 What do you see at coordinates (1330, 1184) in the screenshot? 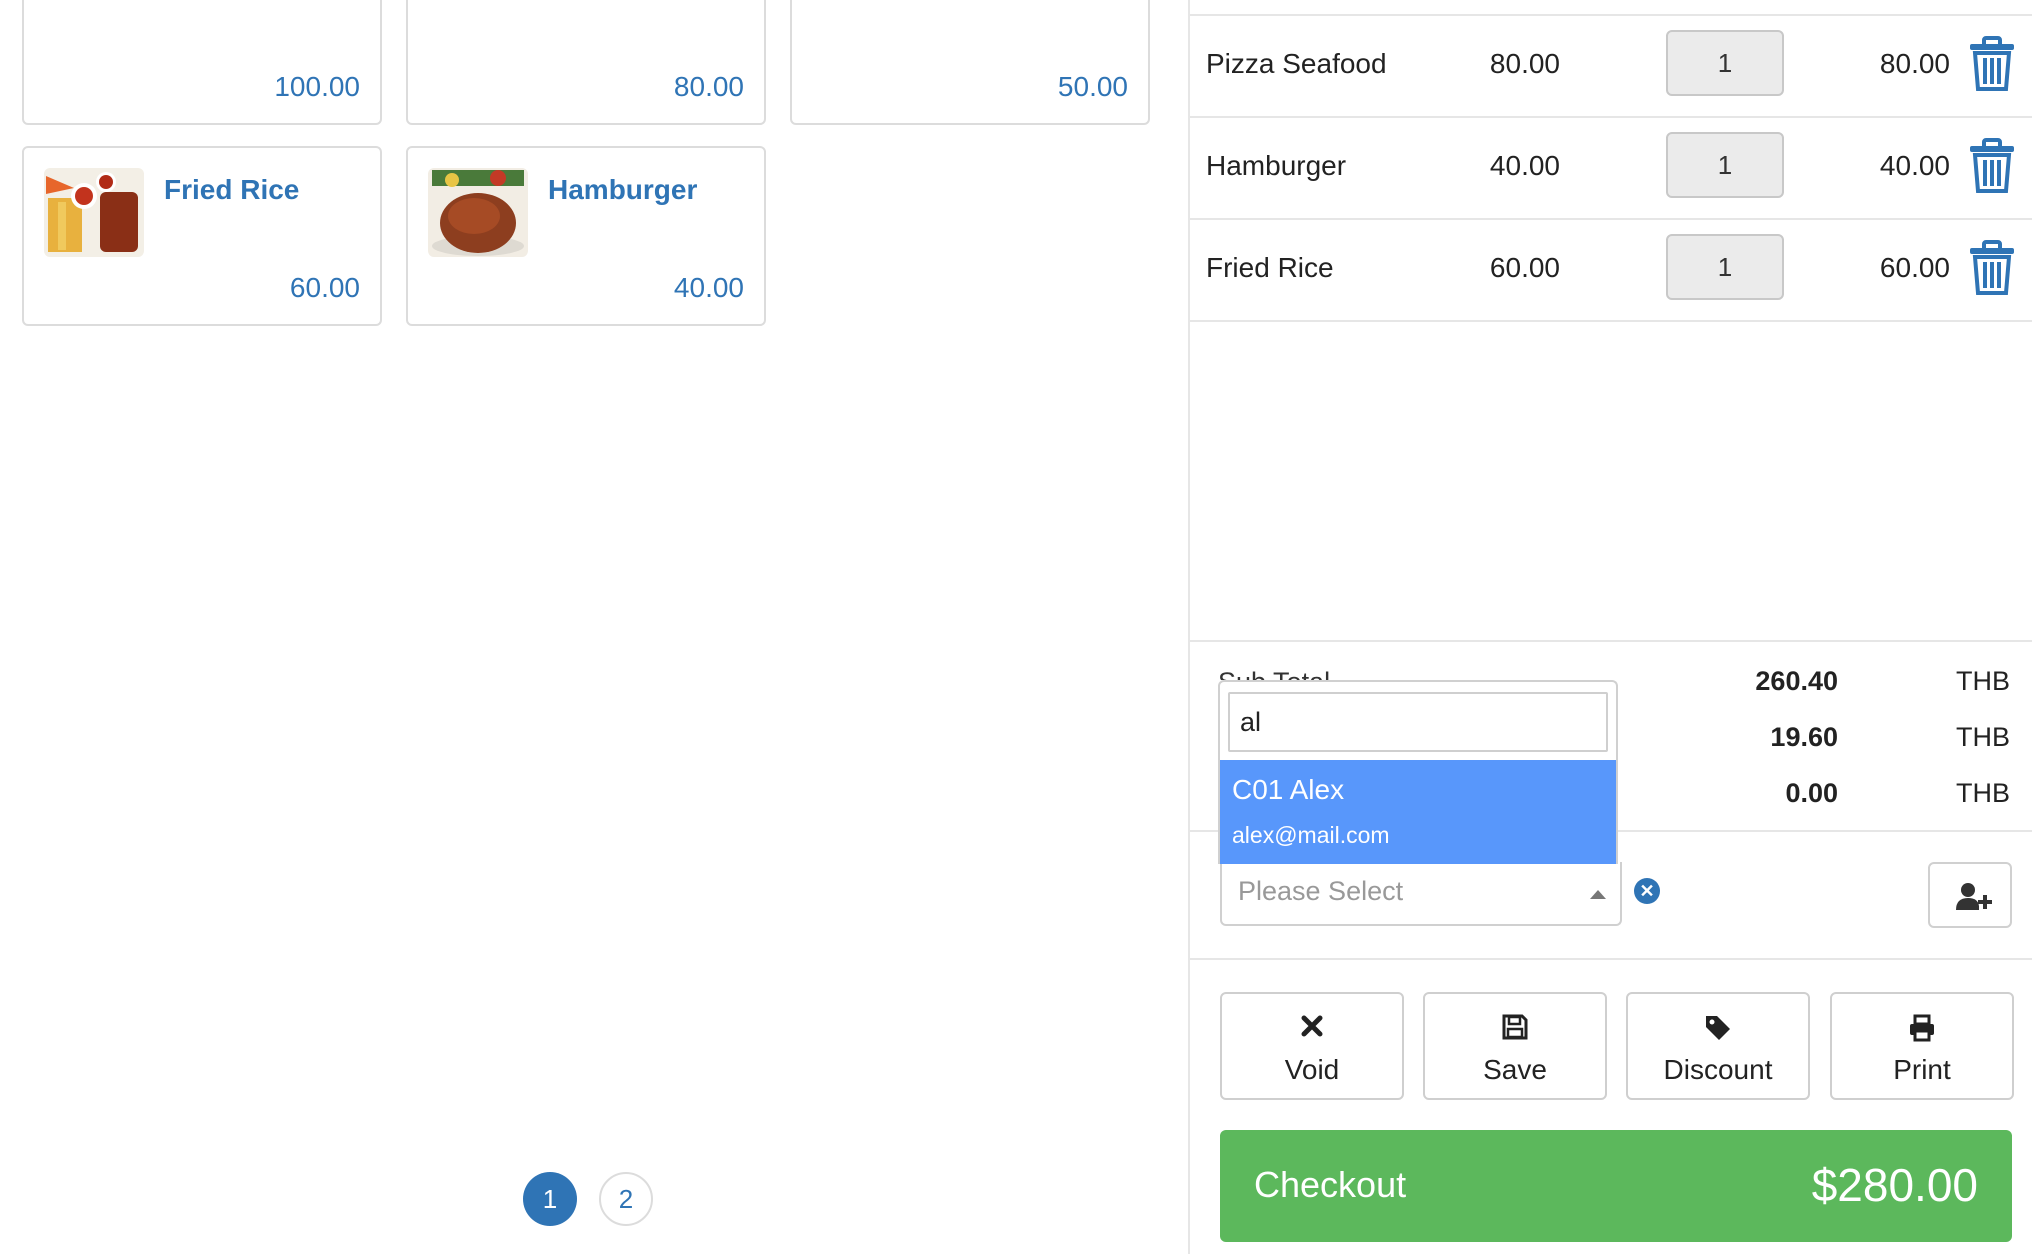
I see `checkout-label: Checkout` at bounding box center [1330, 1184].